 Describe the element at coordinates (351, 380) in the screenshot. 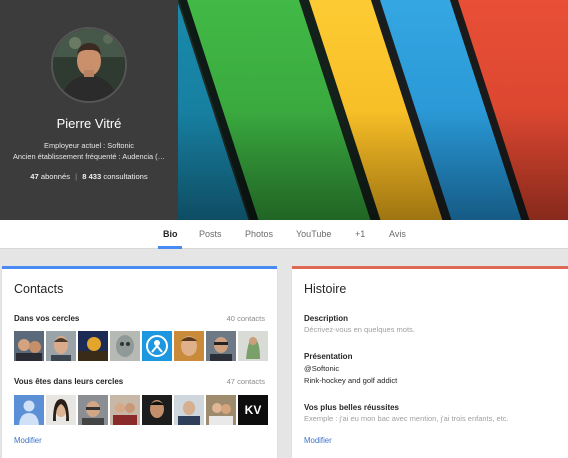

I see `presentation-line: Rink-hockey and golf addict` at that location.